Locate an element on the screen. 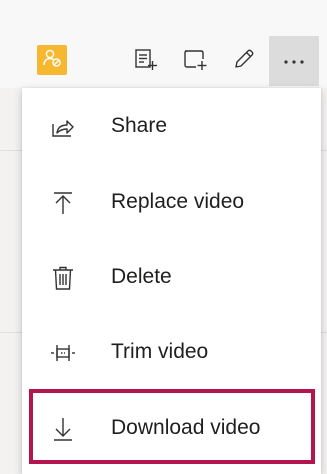 This screenshot has width=327, height=474. menu-item-trim-video: Trim video is located at coordinates (171, 352).